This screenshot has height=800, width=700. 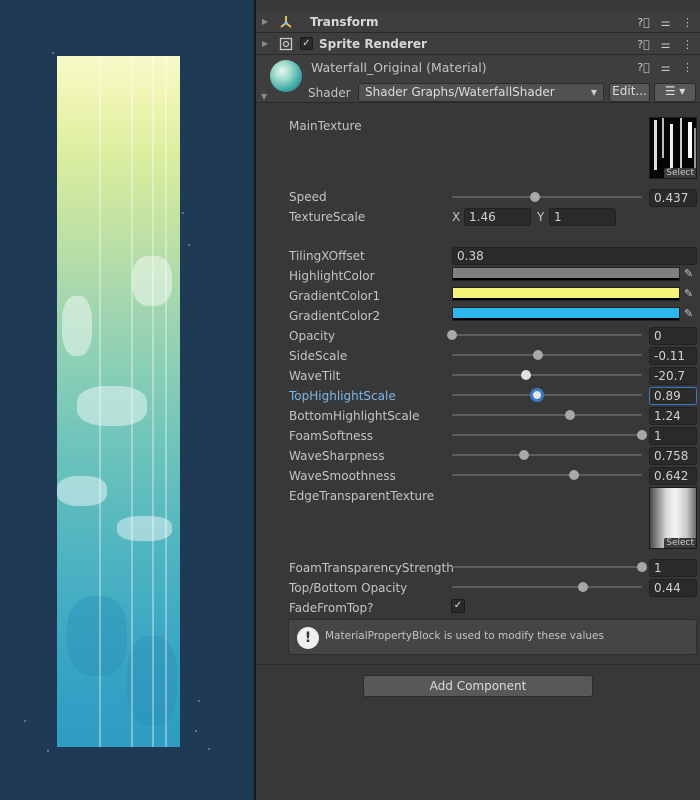 I want to click on wave-tilt-label: WaveTilt, so click(x=315, y=376).